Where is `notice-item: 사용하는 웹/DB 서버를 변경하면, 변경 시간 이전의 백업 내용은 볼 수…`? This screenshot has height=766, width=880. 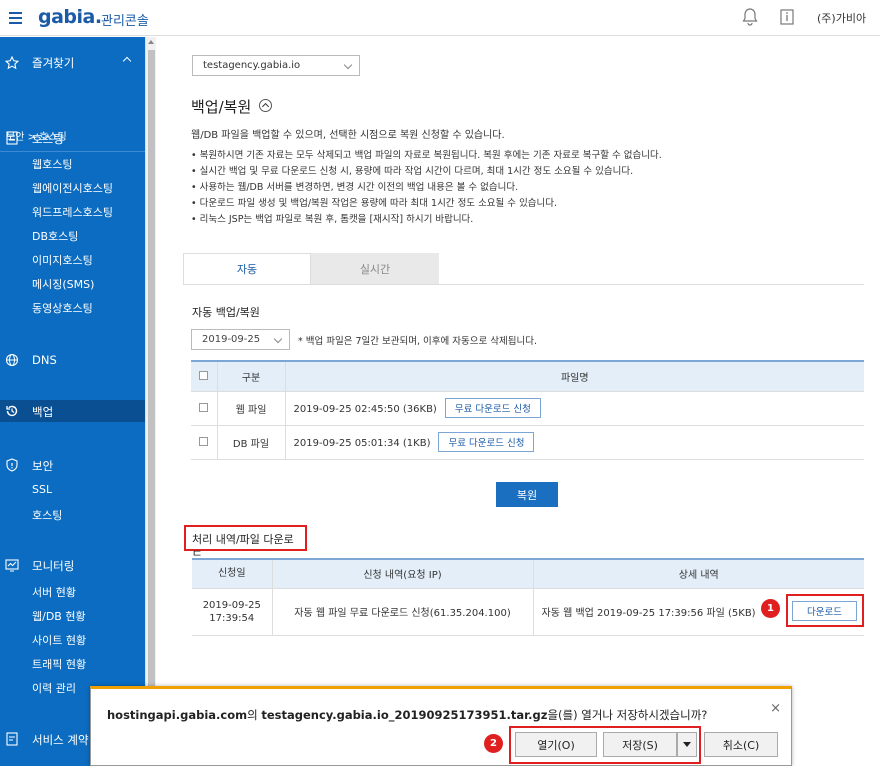
notice-item: 사용하는 웹/DB 서버를 변경하면, 변경 시간 이전의 백업 내용은 볼 수… is located at coordinates (426, 188).